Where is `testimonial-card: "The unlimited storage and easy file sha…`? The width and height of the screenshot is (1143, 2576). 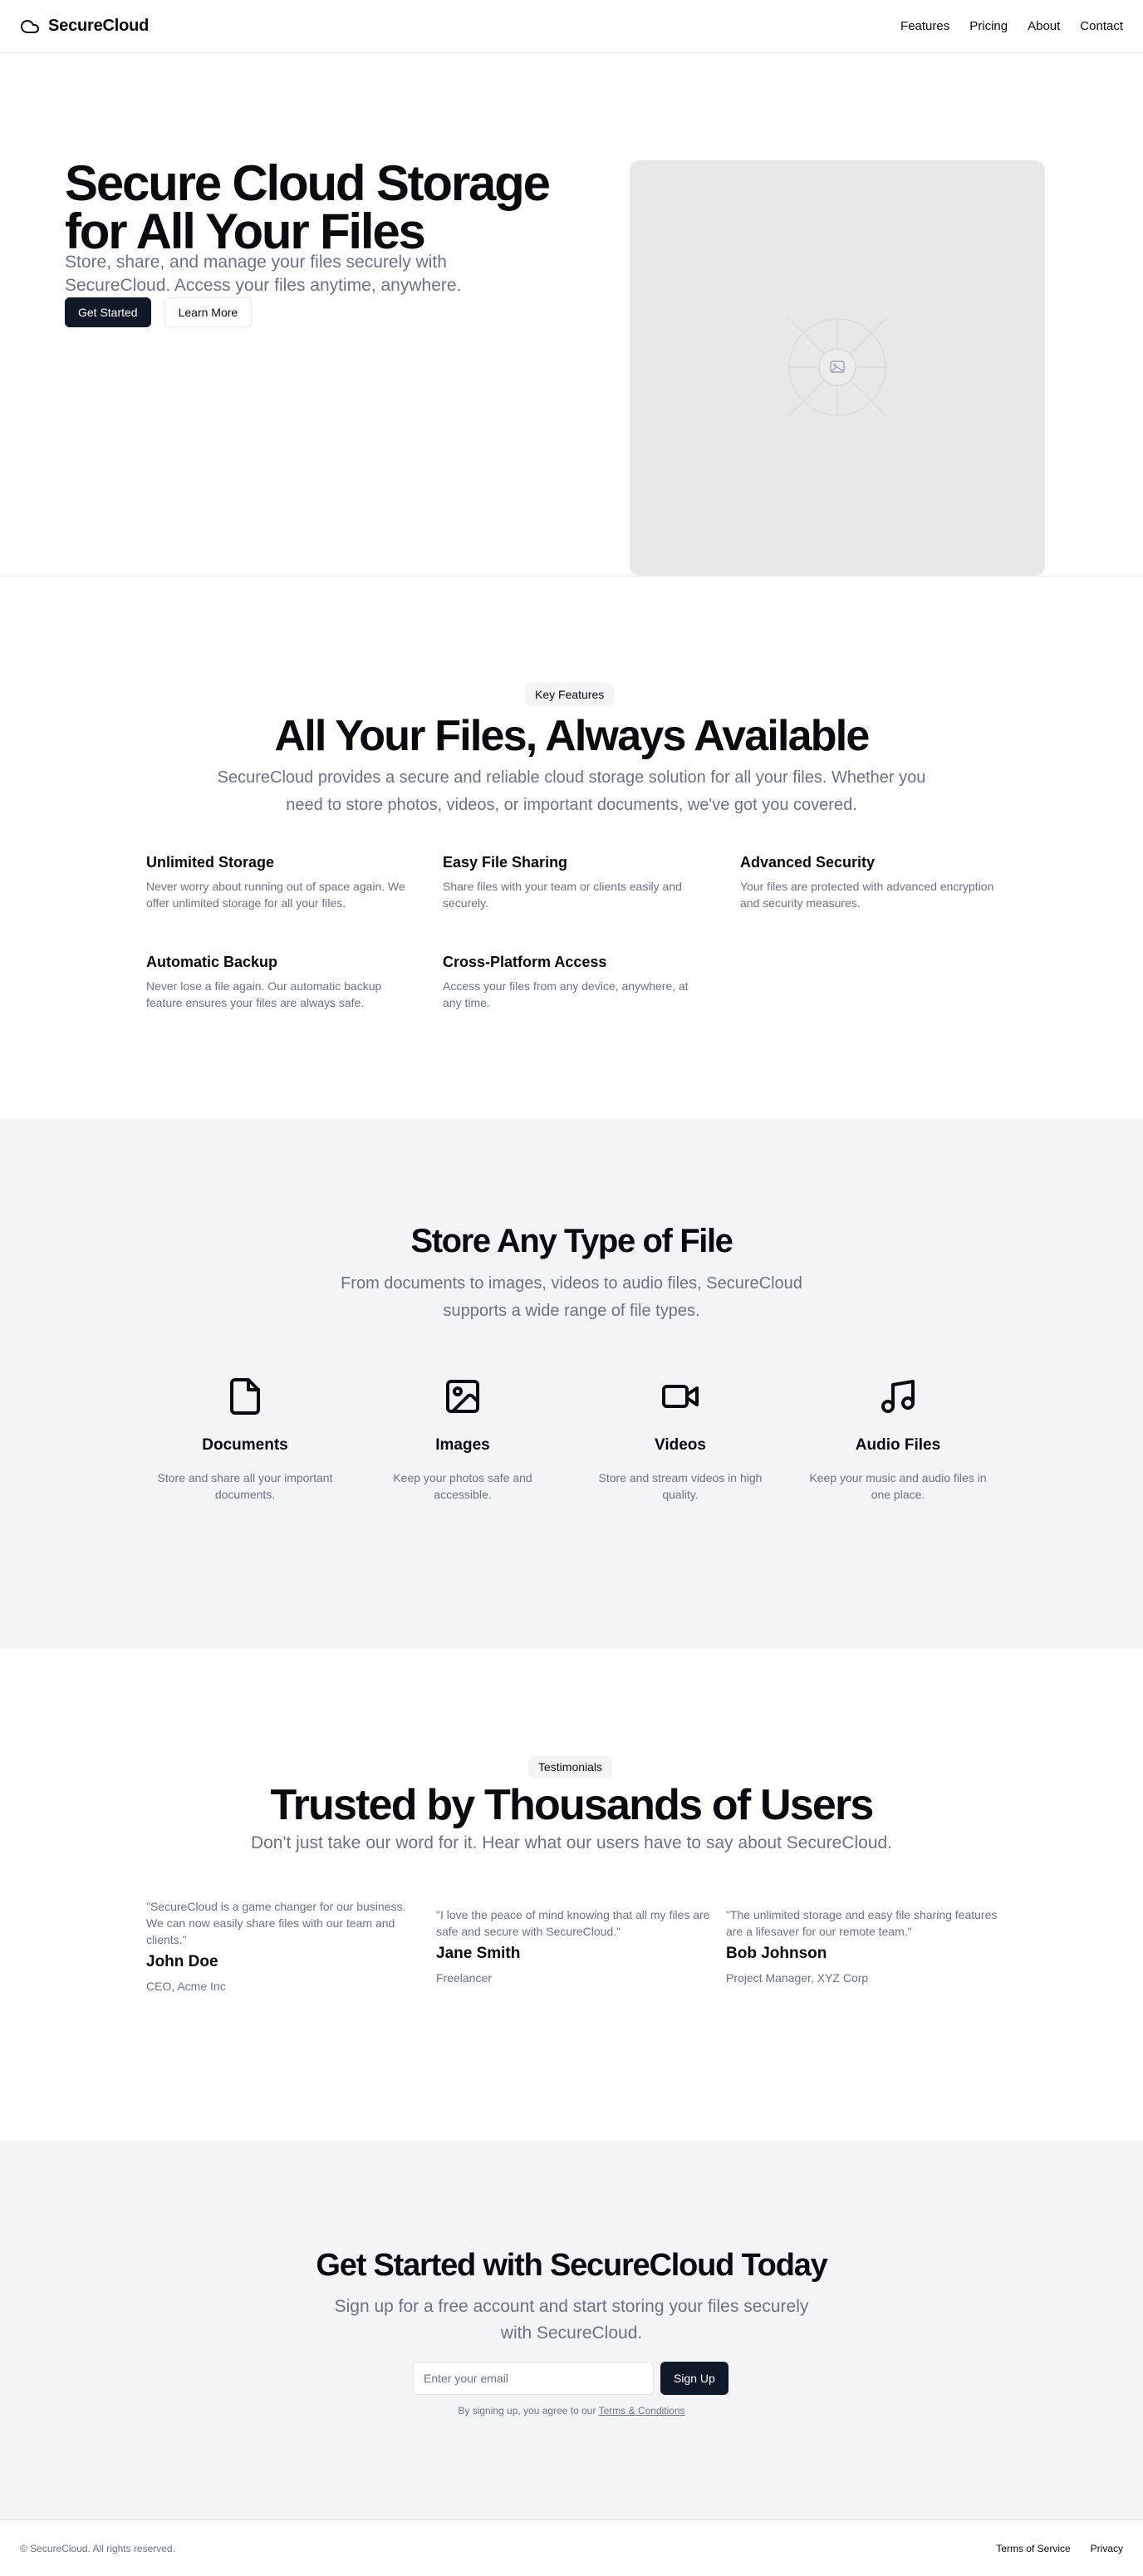
testimonial-card: "The unlimited storage and easy file sha… is located at coordinates (863, 1945).